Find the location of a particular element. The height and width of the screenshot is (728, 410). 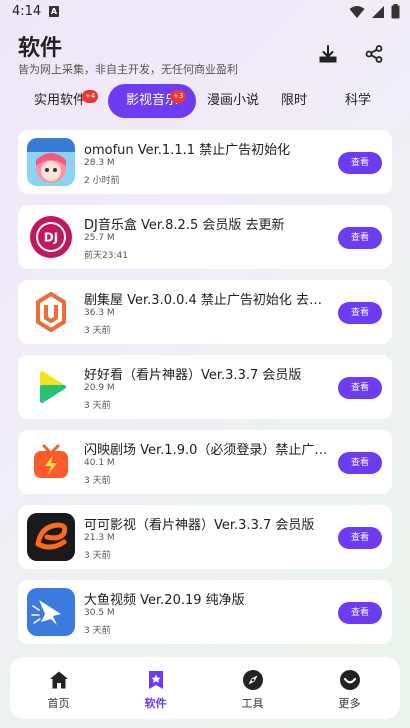

list-item: 大鱼视频 Ver.20.19 纯净版 30.5 M 3 天前 查看 is located at coordinates (205, 612).